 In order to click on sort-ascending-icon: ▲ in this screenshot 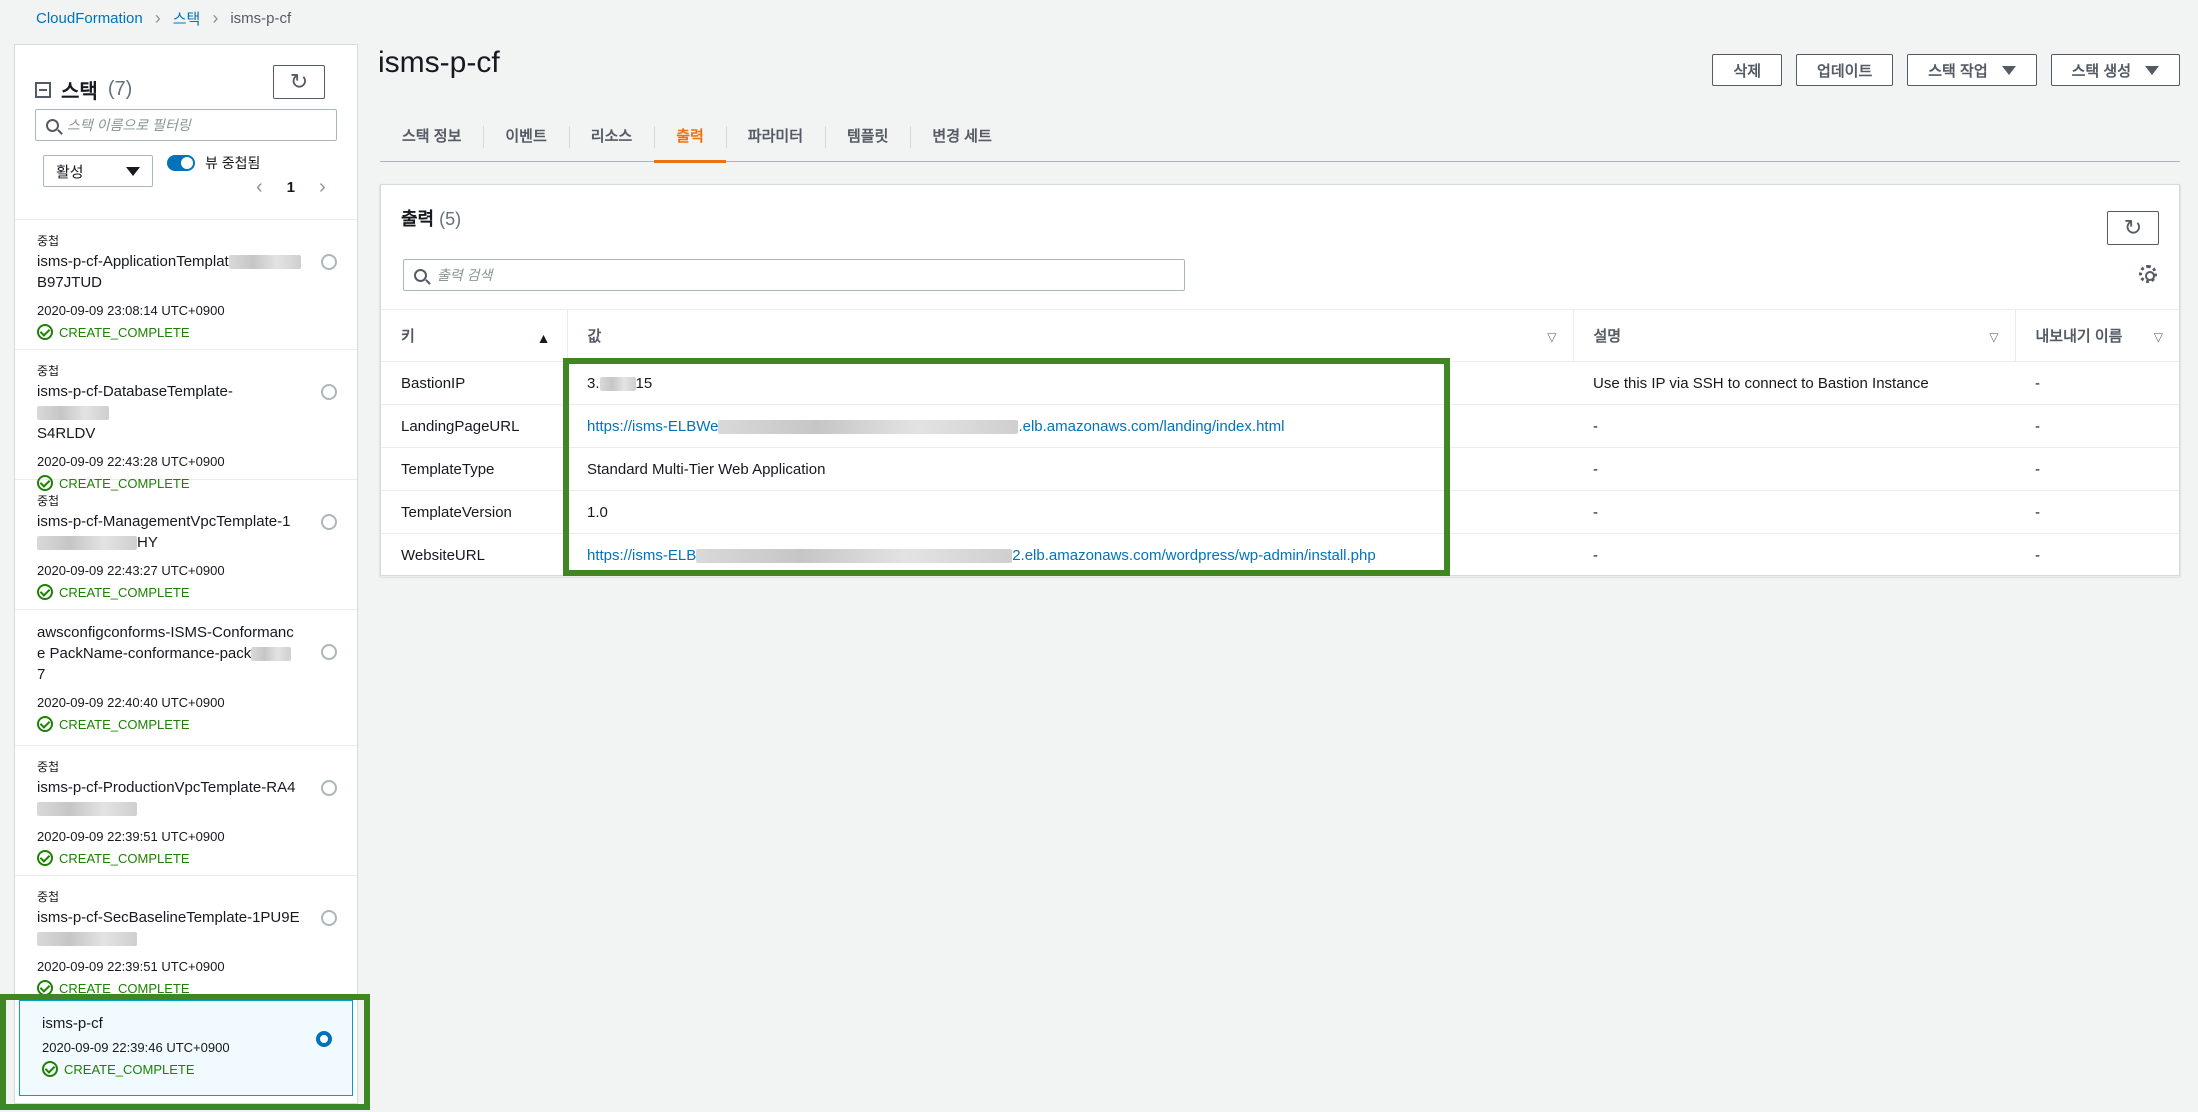, I will do `click(544, 338)`.